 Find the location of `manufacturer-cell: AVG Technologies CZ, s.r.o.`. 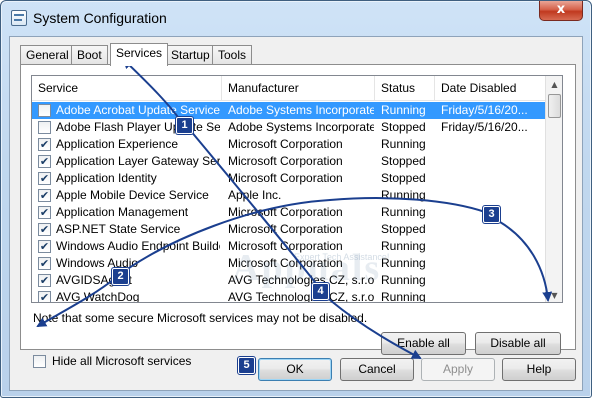

manufacturer-cell: AVG Technologies CZ, s.r.o. is located at coordinates (301, 296).